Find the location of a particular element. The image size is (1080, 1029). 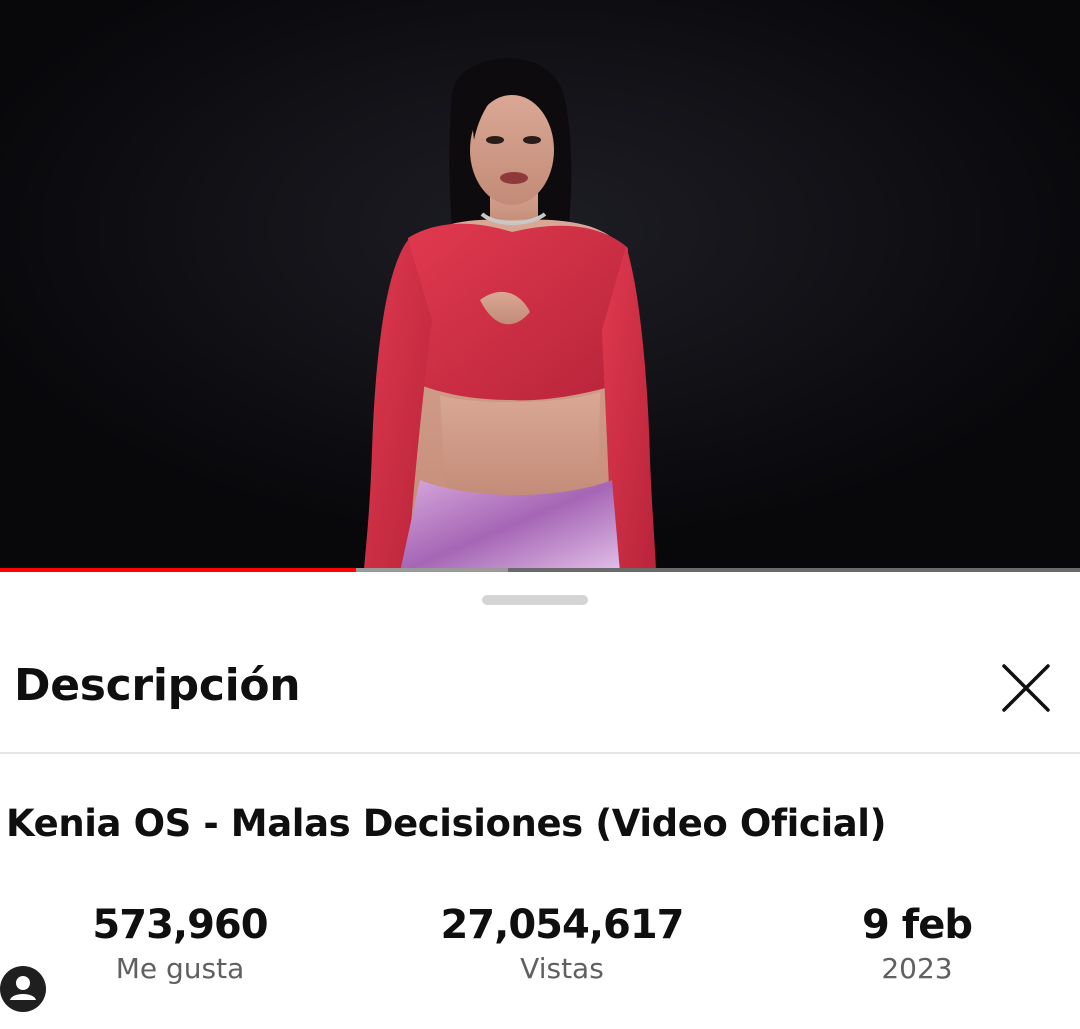

likes-stat: 573,960 Me gusta is located at coordinates (180, 944).